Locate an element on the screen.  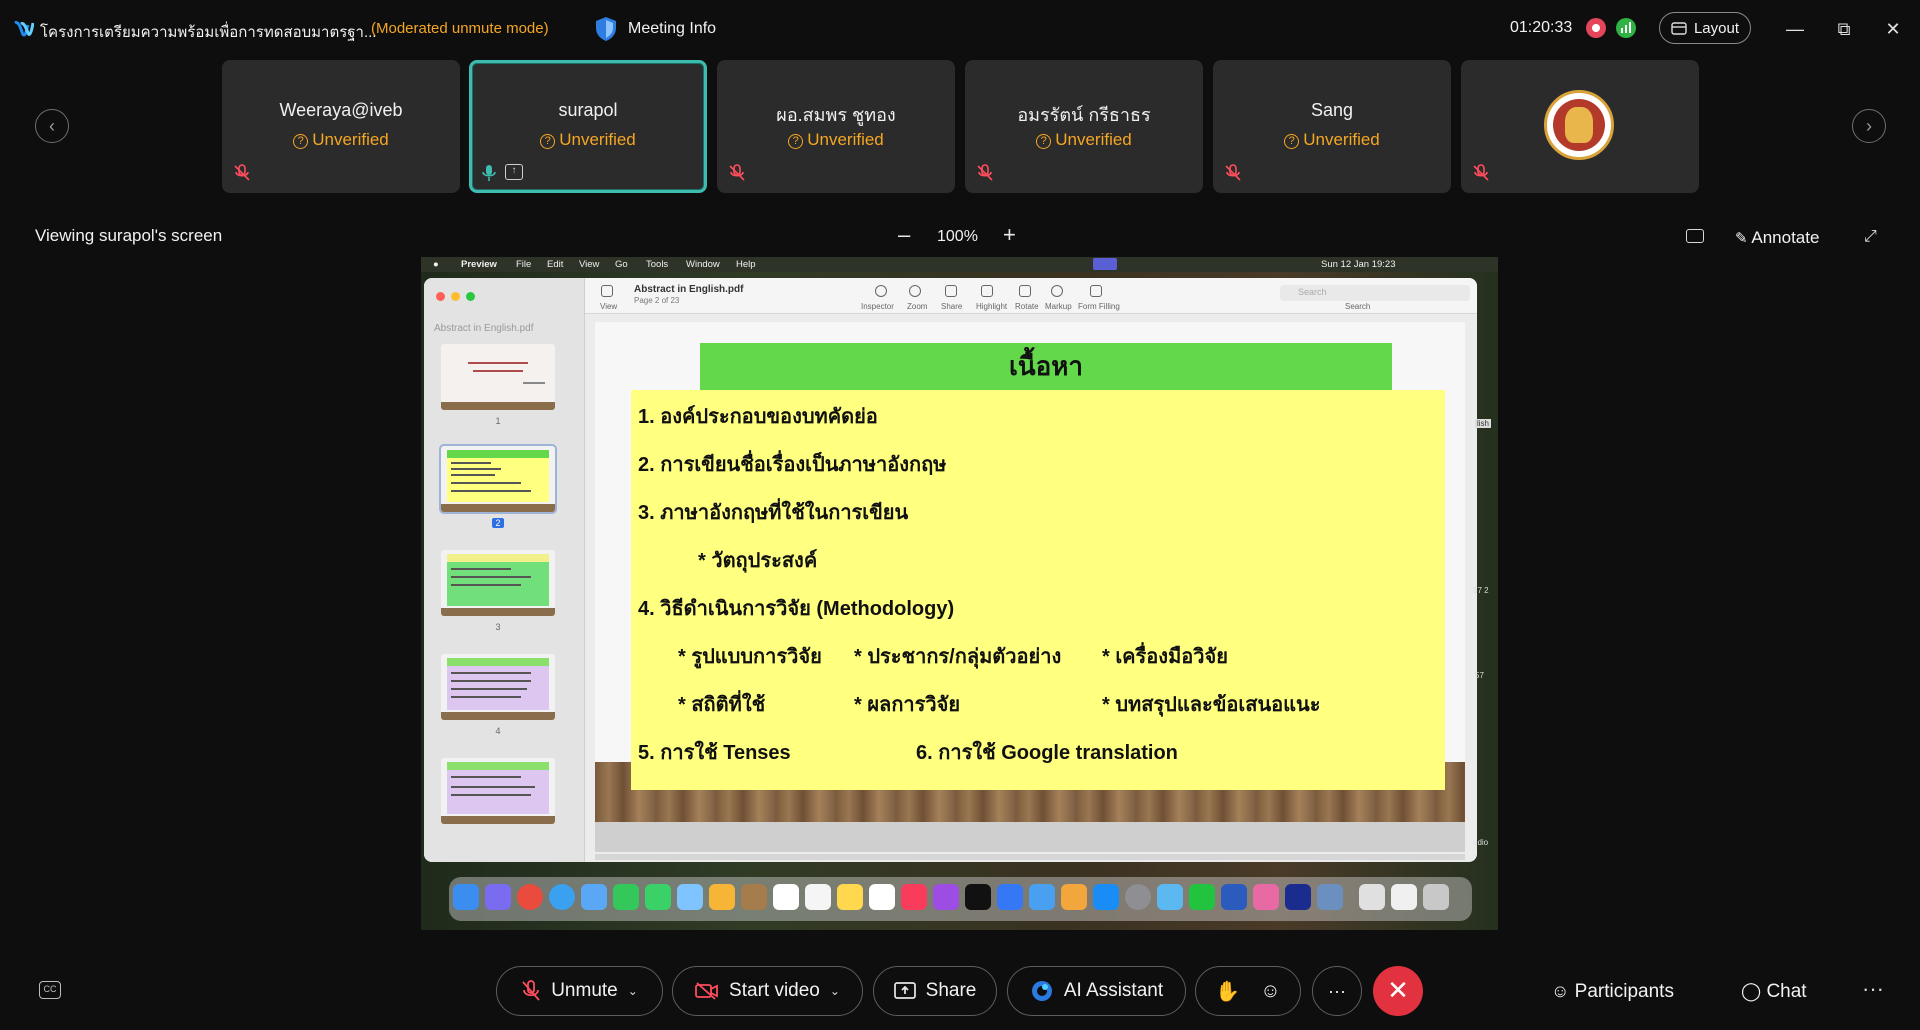
form-filling-icon is located at coordinates (1096, 291).